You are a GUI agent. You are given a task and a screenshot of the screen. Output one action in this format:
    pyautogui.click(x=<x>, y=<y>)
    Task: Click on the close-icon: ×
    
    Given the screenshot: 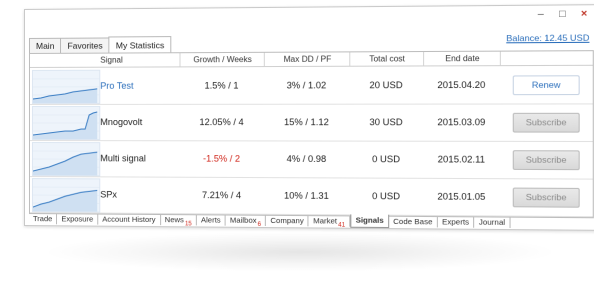 What is the action you would take?
    pyautogui.click(x=583, y=14)
    